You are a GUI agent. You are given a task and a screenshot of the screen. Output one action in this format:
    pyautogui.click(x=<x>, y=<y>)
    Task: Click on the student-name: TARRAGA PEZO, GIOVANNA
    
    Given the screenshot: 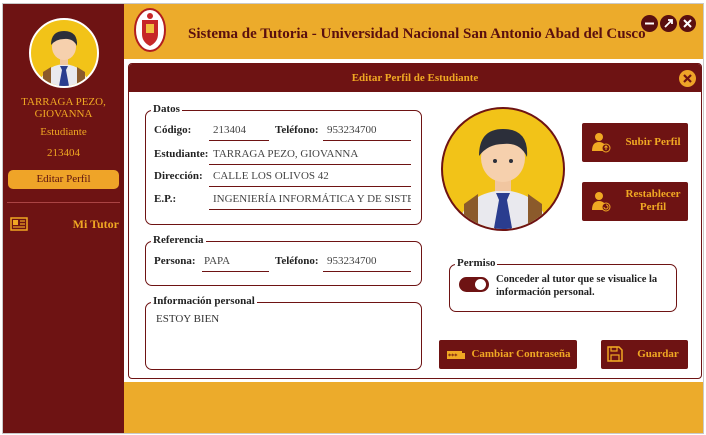 What is the action you would take?
    pyautogui.click(x=63, y=108)
    